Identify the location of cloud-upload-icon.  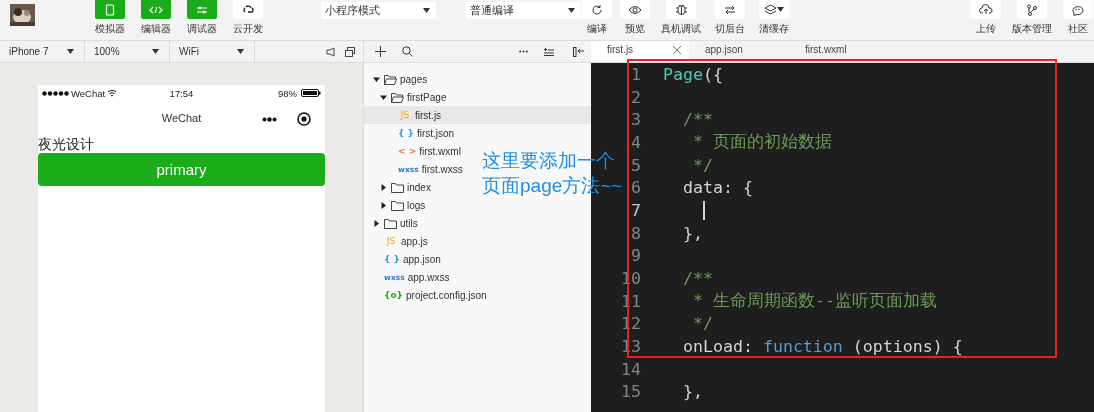
(986, 9).